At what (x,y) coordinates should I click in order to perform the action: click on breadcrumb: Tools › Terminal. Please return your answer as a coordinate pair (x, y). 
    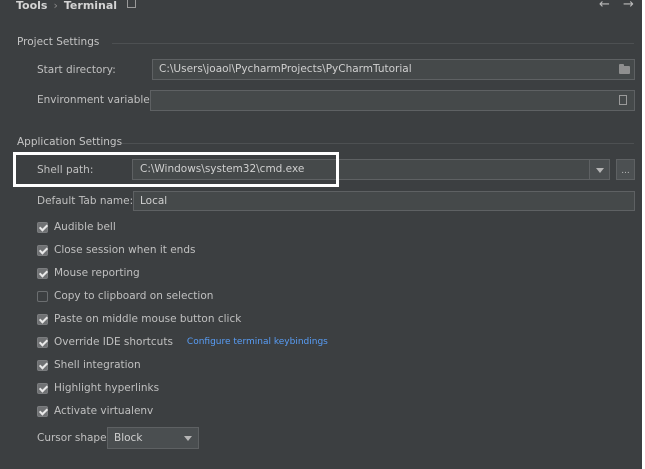
    Looking at the image, I should click on (76, 6).